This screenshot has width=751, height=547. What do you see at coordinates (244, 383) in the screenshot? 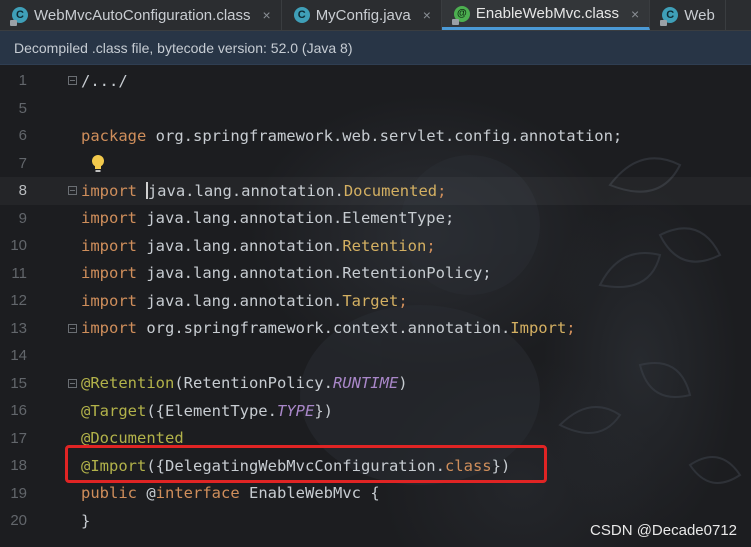
I see `code-text: @Retention(RetentionPolicy.RUNTIME)` at bounding box center [244, 383].